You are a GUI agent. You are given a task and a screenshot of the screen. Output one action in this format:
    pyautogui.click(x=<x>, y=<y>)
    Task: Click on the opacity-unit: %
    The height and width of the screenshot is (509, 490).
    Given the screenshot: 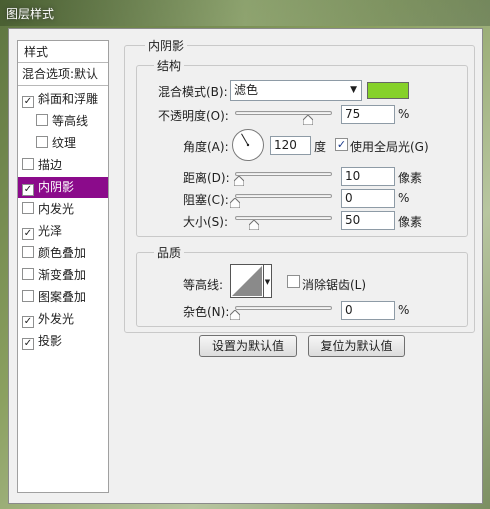 What is the action you would take?
    pyautogui.click(x=404, y=114)
    